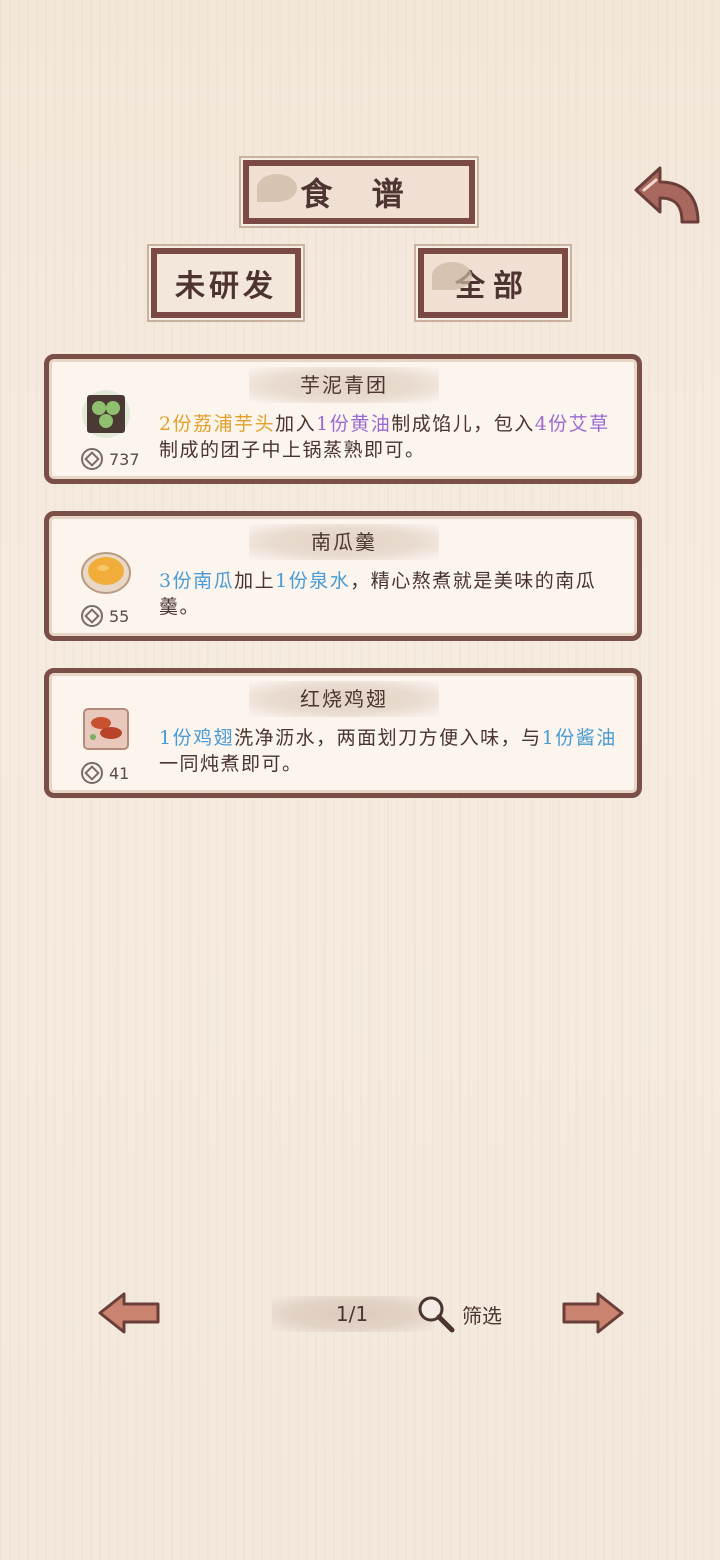  I want to click on recipe-name: 红烧鸡翅, so click(344, 699).